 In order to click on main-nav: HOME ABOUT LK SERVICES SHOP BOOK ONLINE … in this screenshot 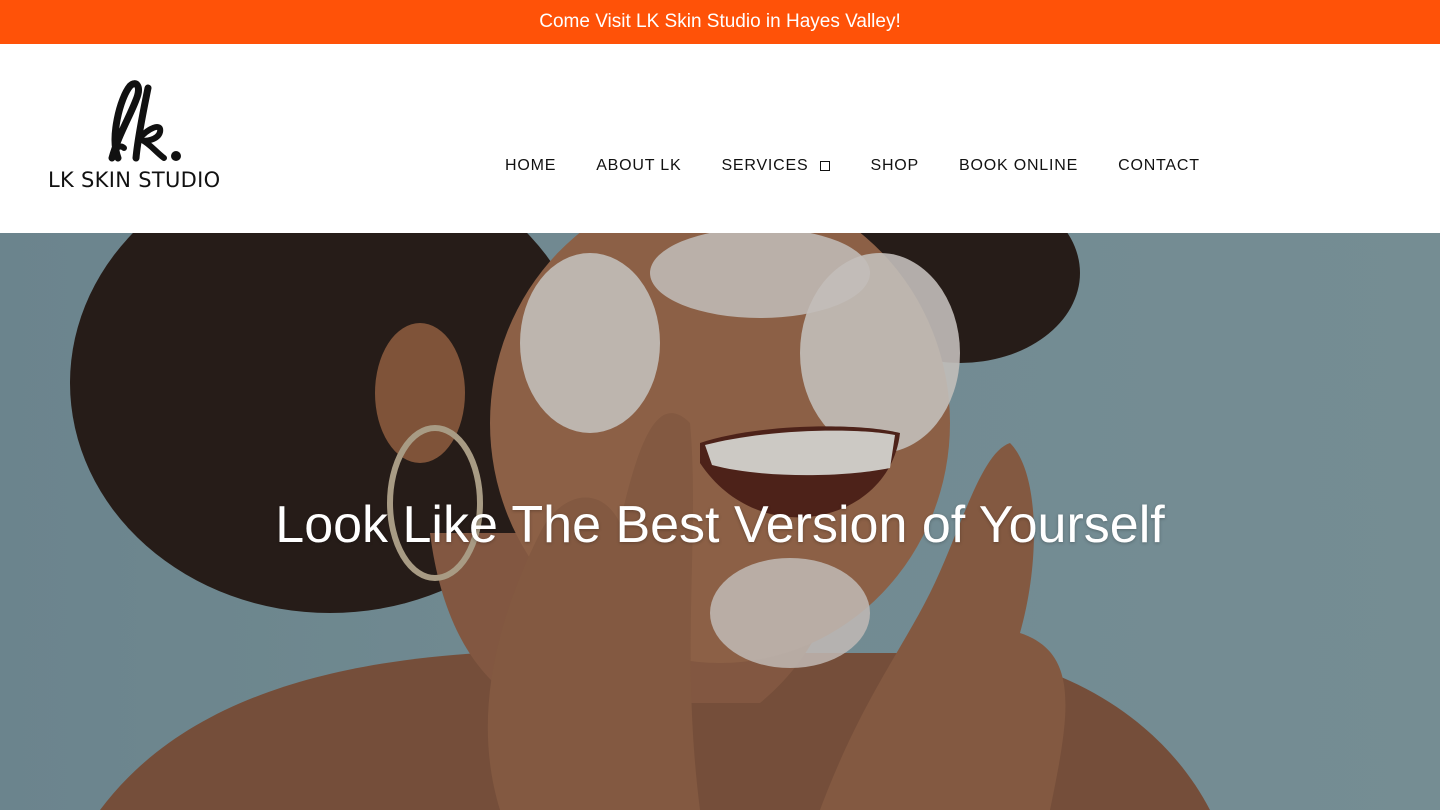, I will do `click(852, 166)`.